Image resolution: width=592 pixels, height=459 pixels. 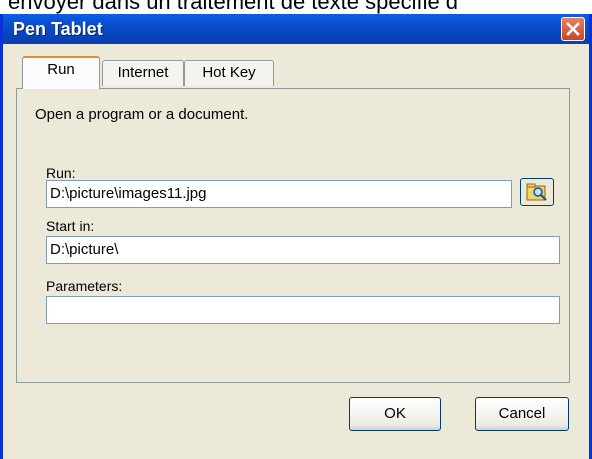 What do you see at coordinates (303, 310) in the screenshot?
I see `parameters-input` at bounding box center [303, 310].